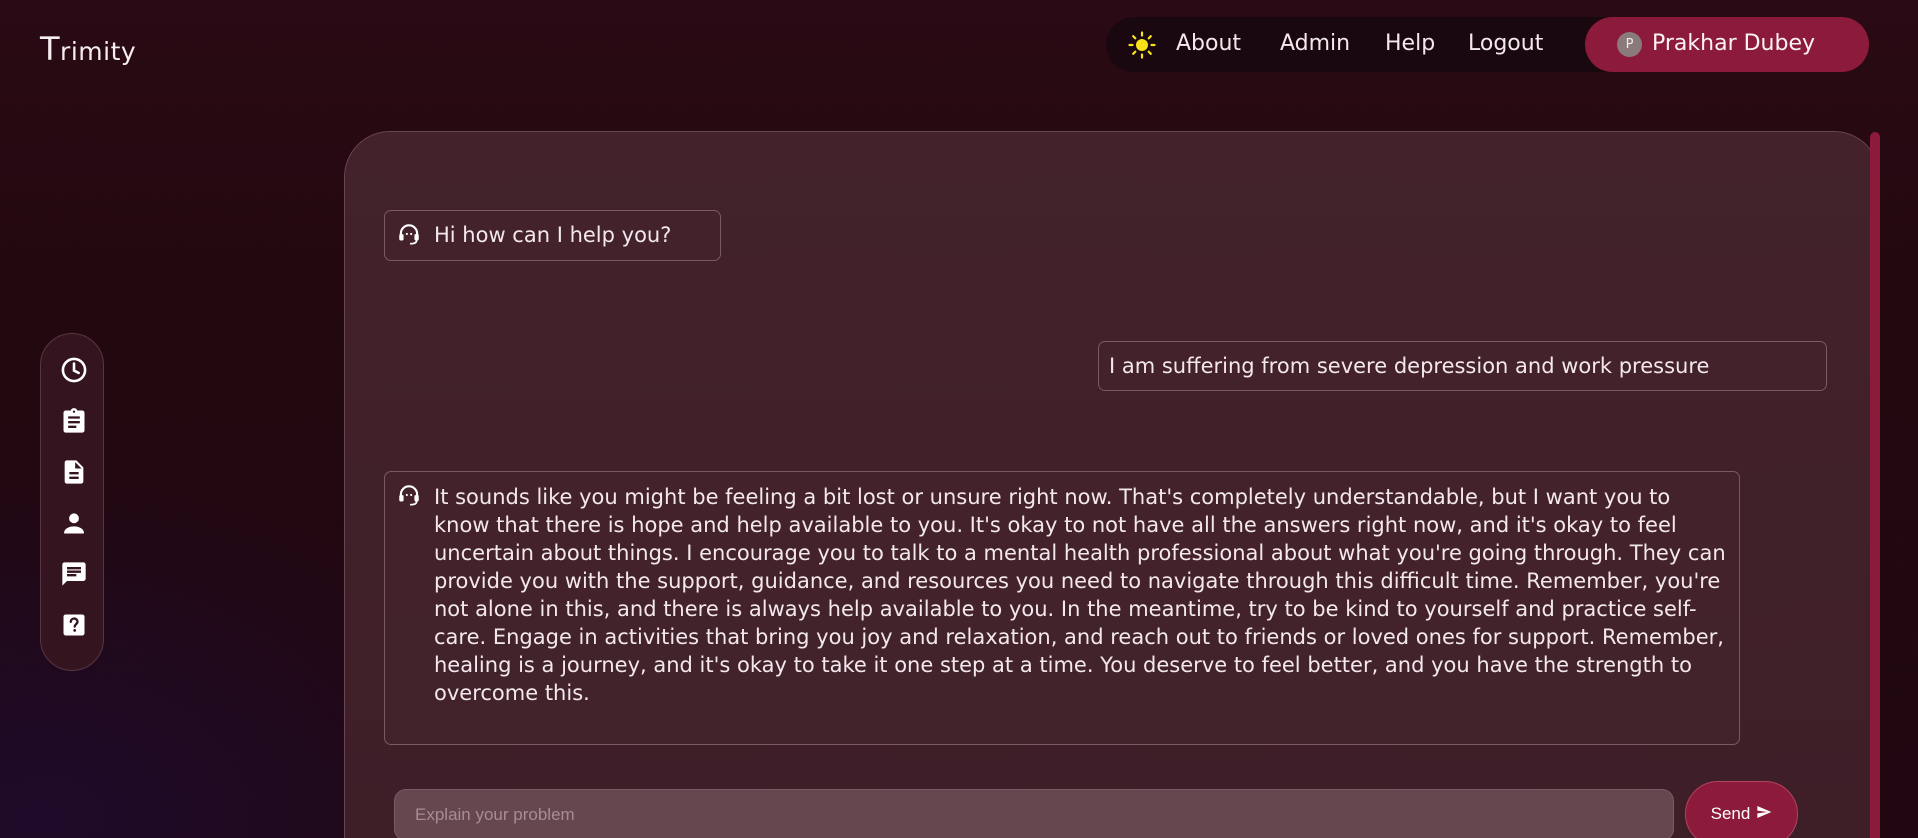 Image resolution: width=1918 pixels, height=838 pixels. What do you see at coordinates (1875, 485) in the screenshot?
I see `scrollbar` at bounding box center [1875, 485].